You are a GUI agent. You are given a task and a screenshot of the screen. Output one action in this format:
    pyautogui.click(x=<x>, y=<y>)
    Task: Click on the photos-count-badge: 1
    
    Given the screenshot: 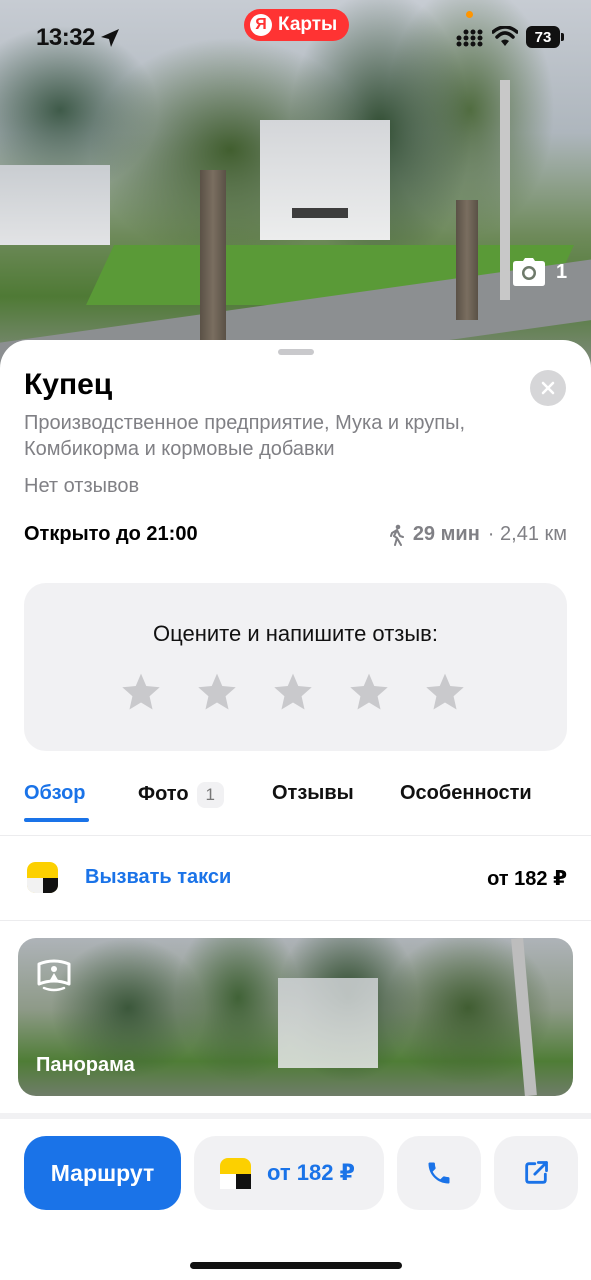 What is the action you would take?
    pyautogui.click(x=210, y=795)
    